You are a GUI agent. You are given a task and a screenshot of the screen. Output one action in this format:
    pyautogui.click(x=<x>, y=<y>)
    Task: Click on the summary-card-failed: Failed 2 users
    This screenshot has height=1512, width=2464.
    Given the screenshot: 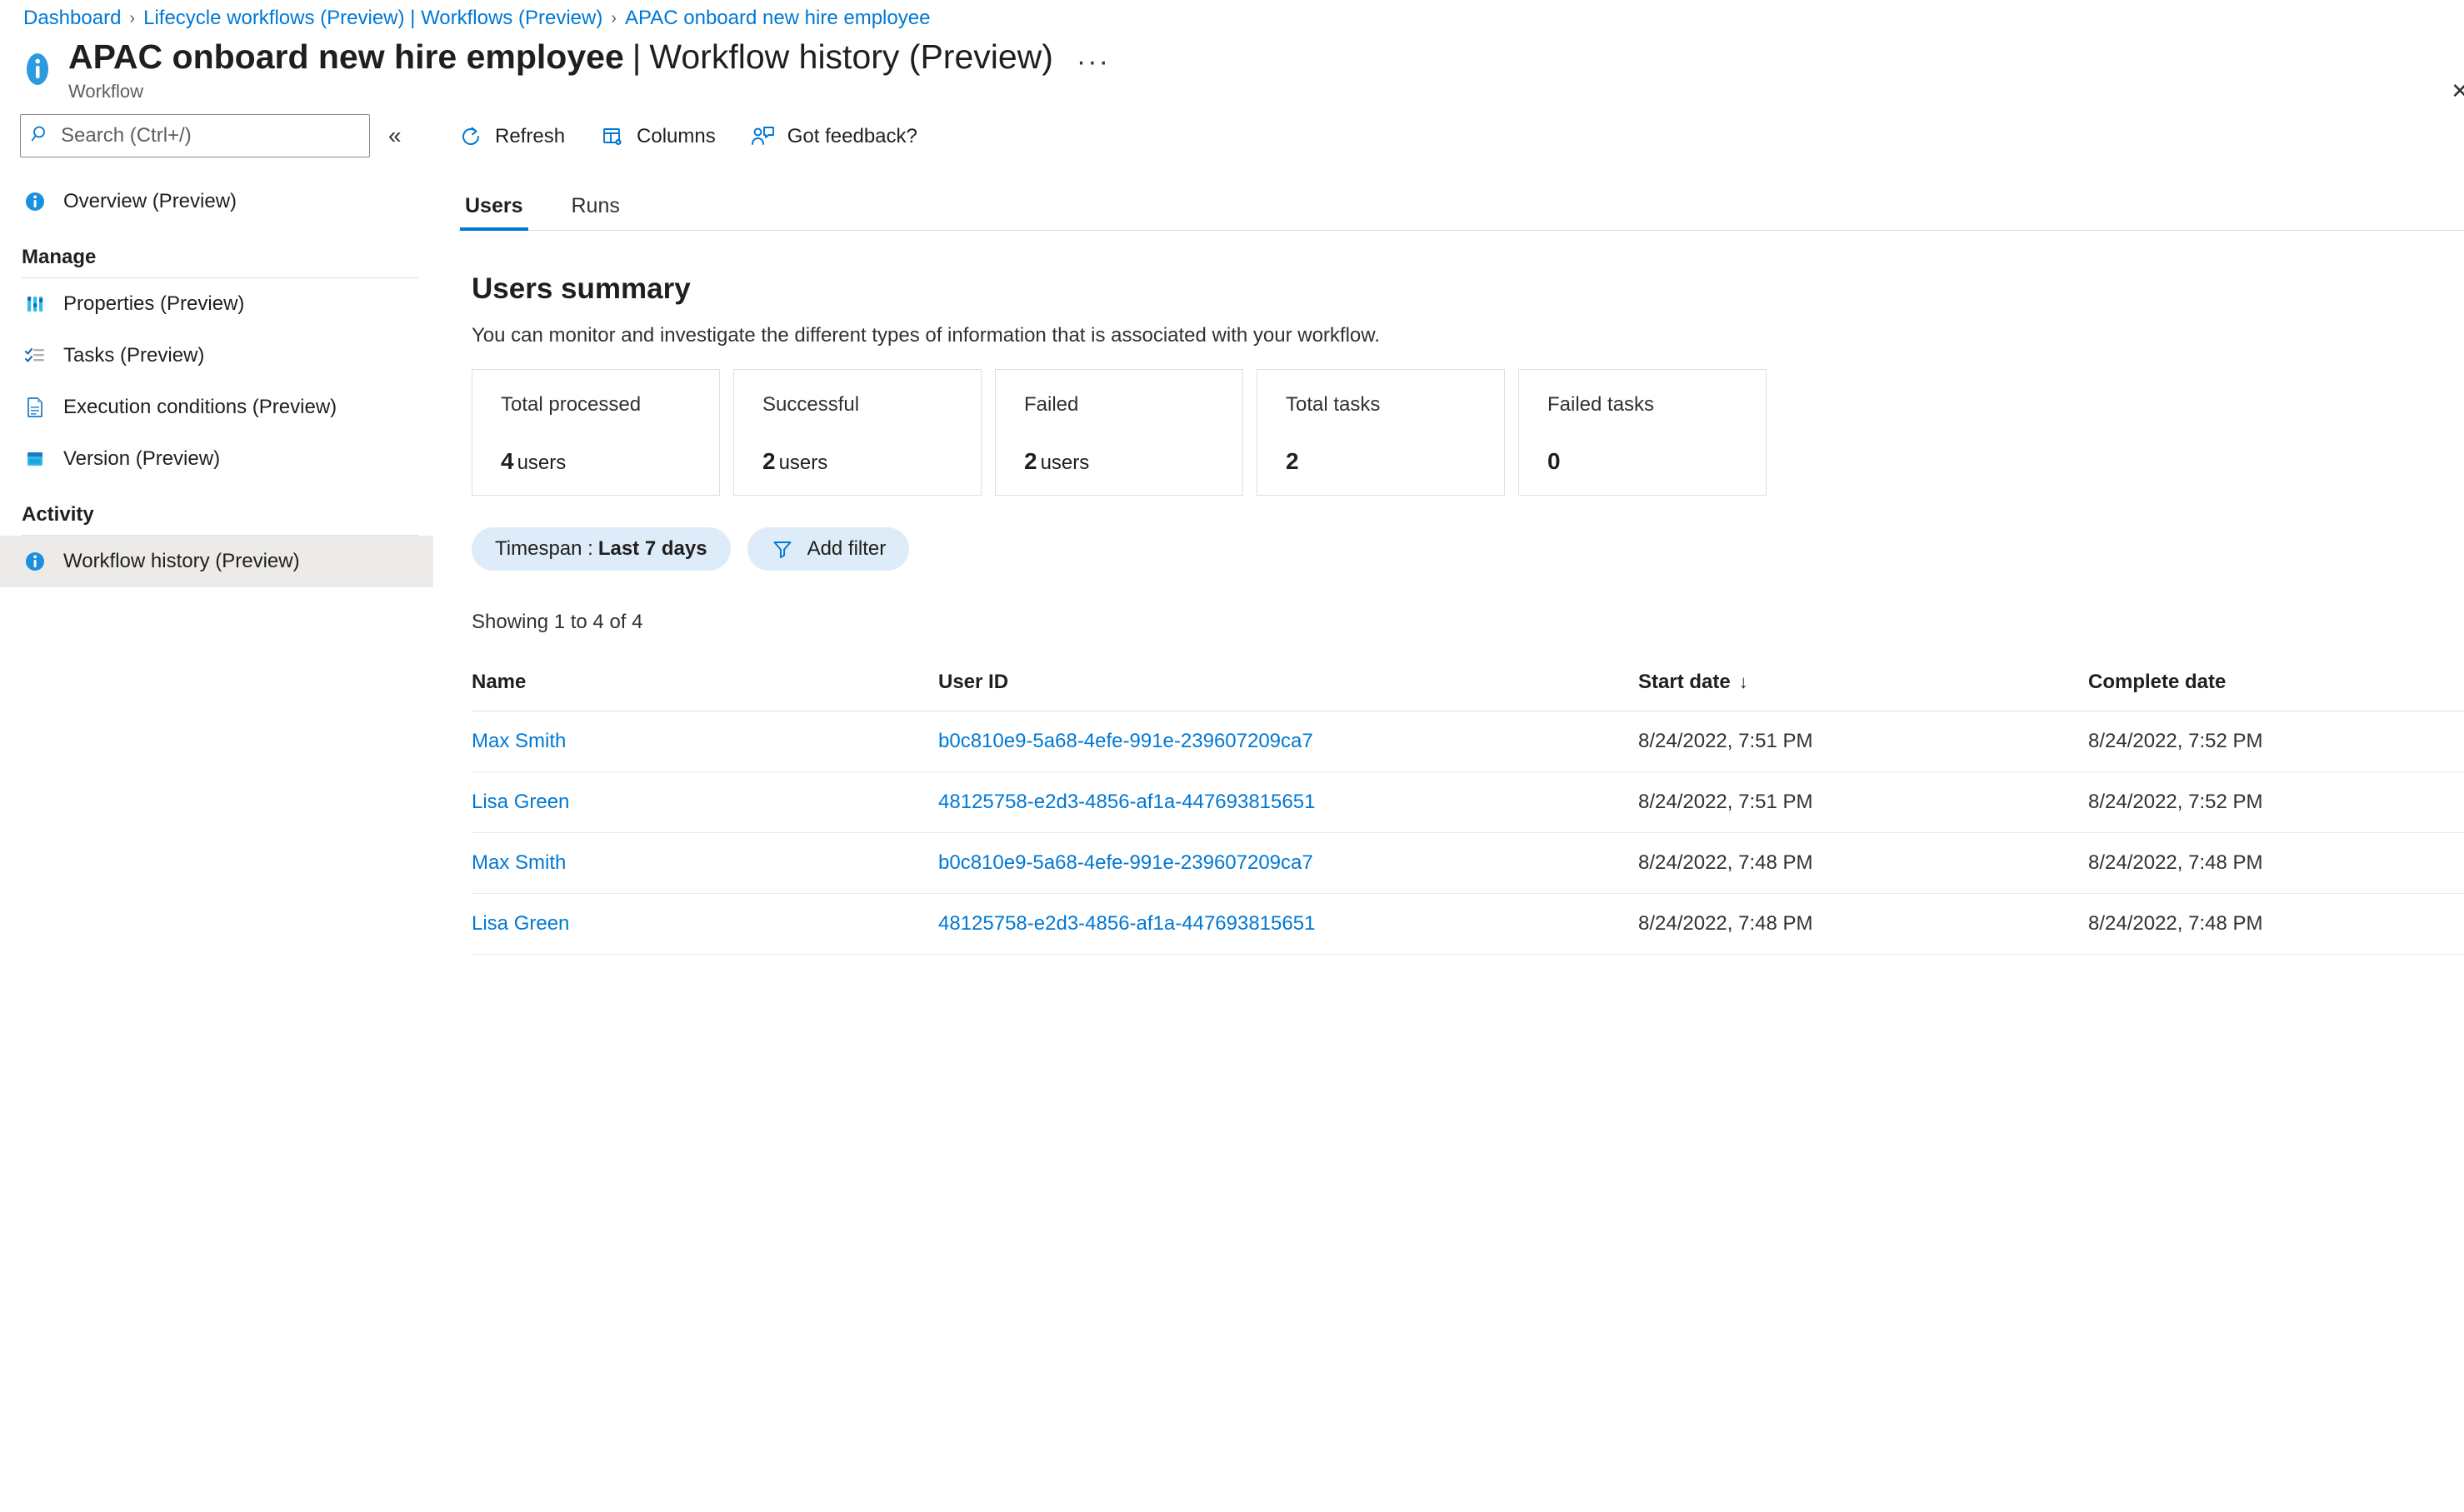 What is the action you would take?
    pyautogui.click(x=1119, y=433)
    